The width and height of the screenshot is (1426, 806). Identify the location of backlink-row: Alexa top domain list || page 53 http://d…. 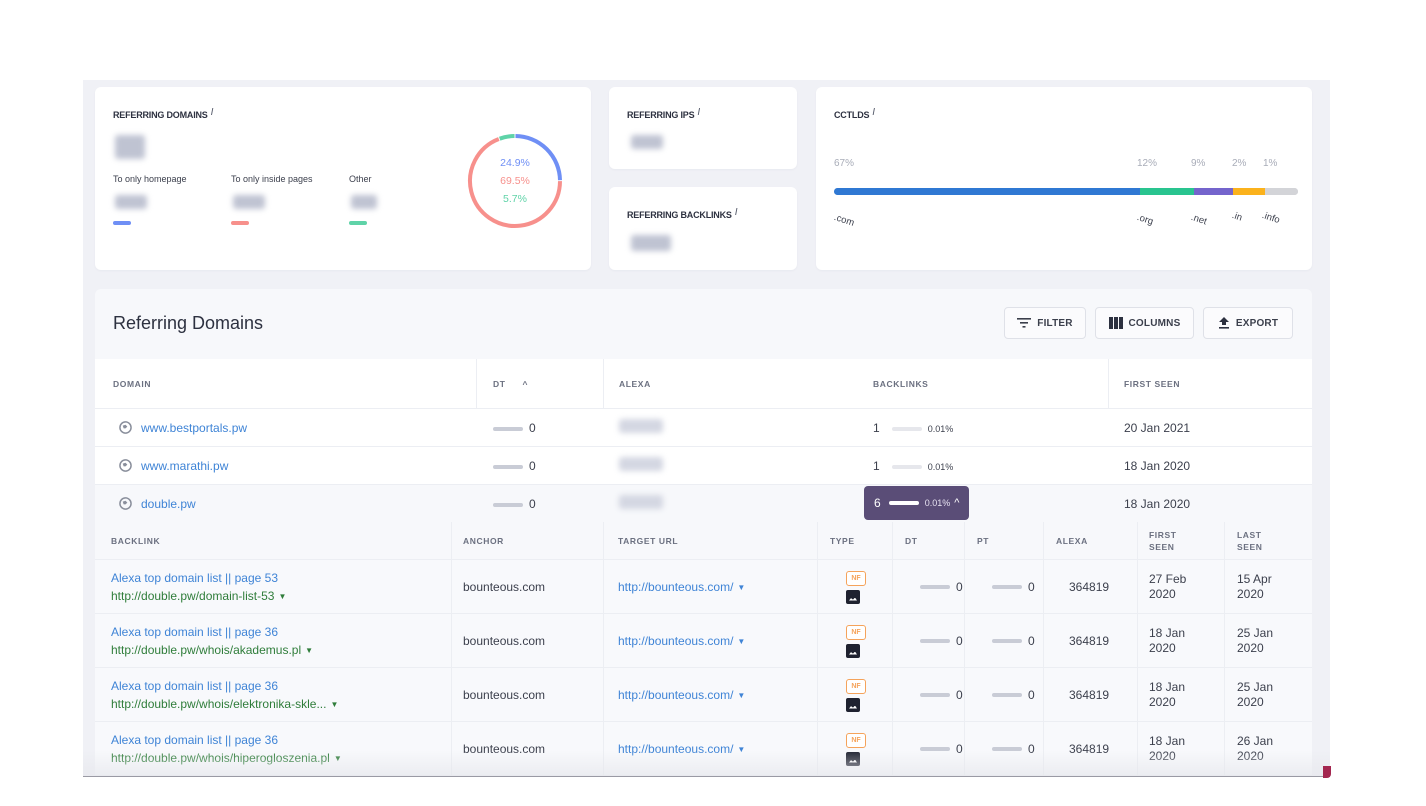
(703, 587).